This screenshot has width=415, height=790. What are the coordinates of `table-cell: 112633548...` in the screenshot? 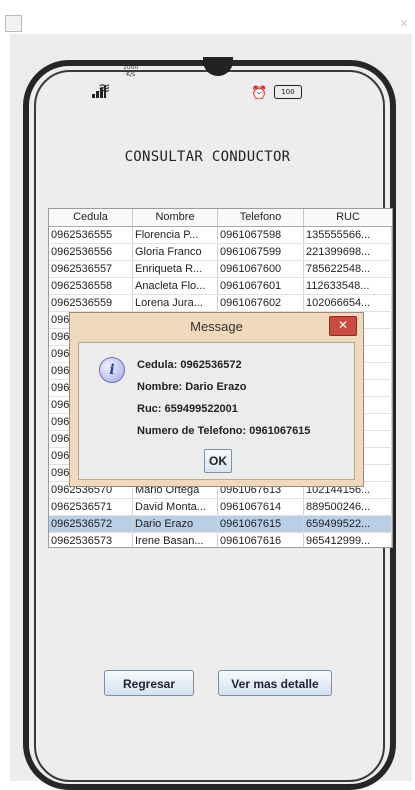 It's located at (348, 286).